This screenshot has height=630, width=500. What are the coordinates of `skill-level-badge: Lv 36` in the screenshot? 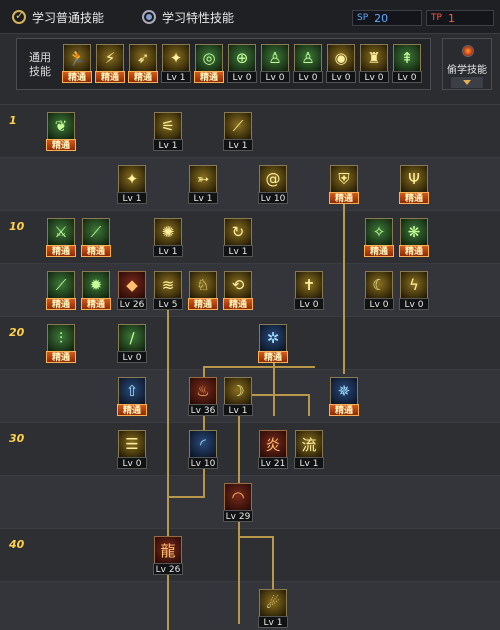 It's located at (203, 410).